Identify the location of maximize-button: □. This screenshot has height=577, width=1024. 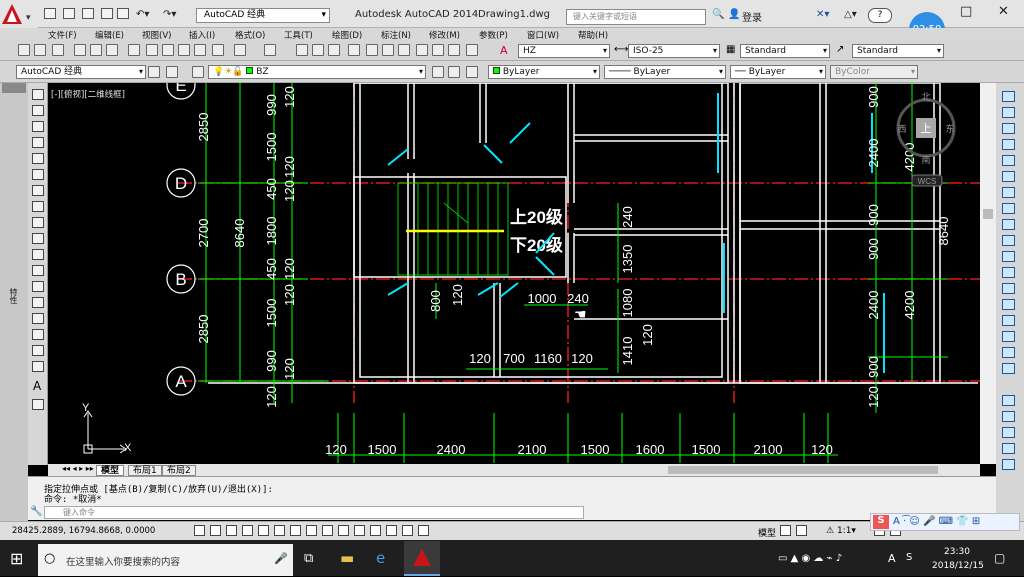
(966, 11).